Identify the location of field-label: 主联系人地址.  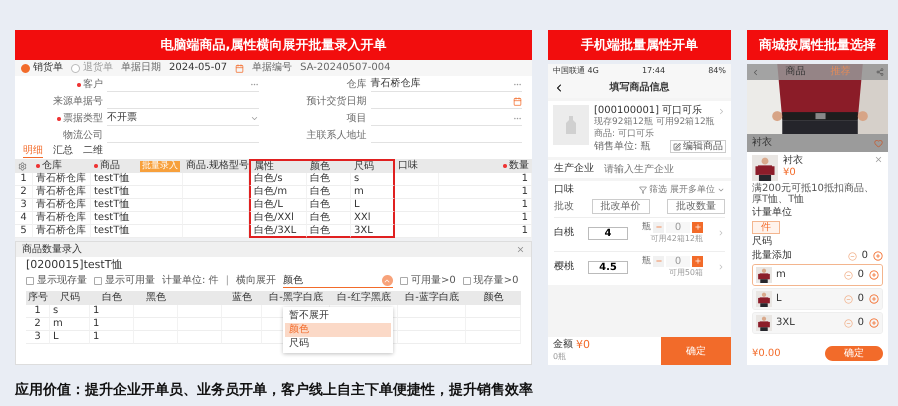
(336, 136).